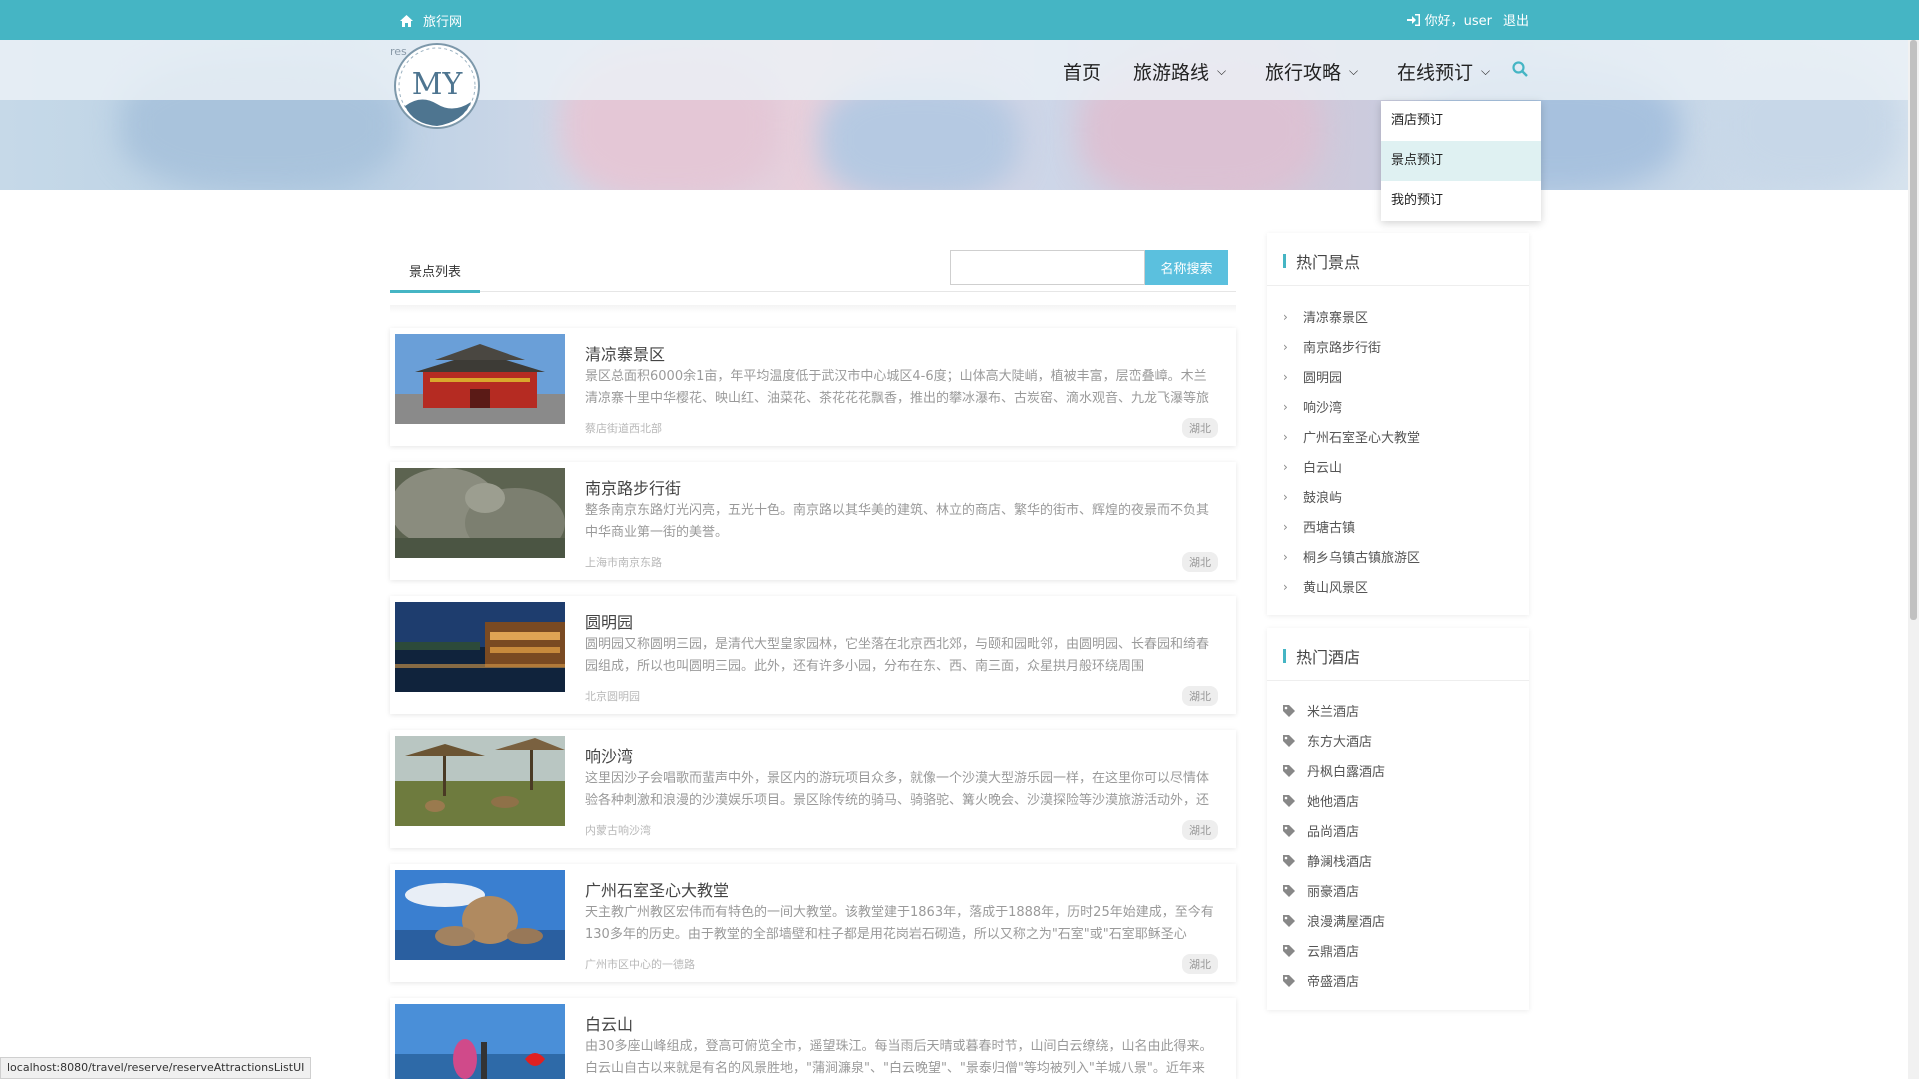  What do you see at coordinates (435, 270) in the screenshot?
I see `tab-attraction-list: 景点列表` at bounding box center [435, 270].